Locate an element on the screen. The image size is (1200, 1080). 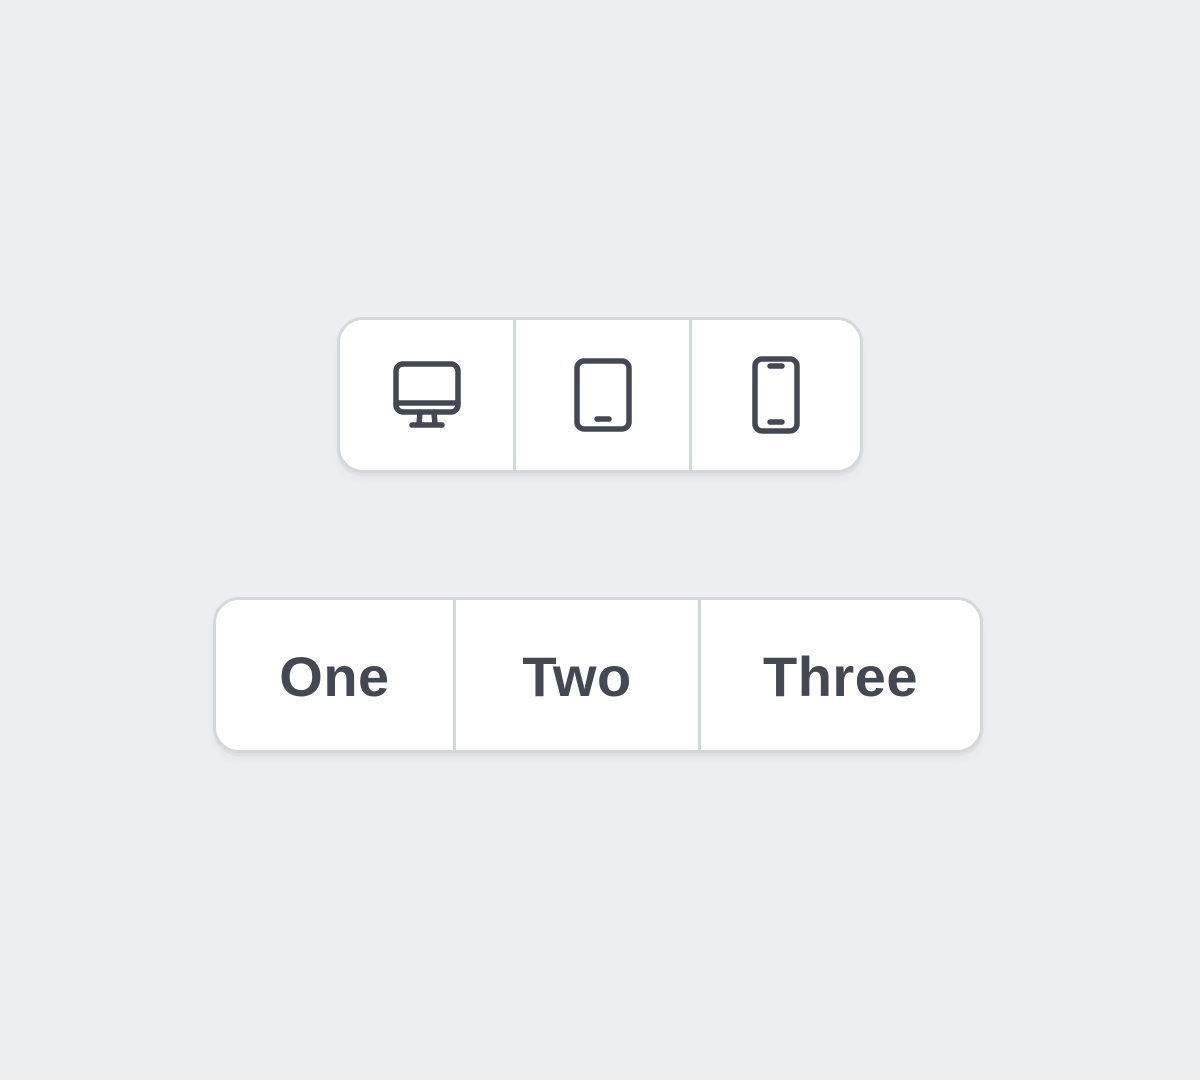
segment-two-button: Two is located at coordinates (575, 675).